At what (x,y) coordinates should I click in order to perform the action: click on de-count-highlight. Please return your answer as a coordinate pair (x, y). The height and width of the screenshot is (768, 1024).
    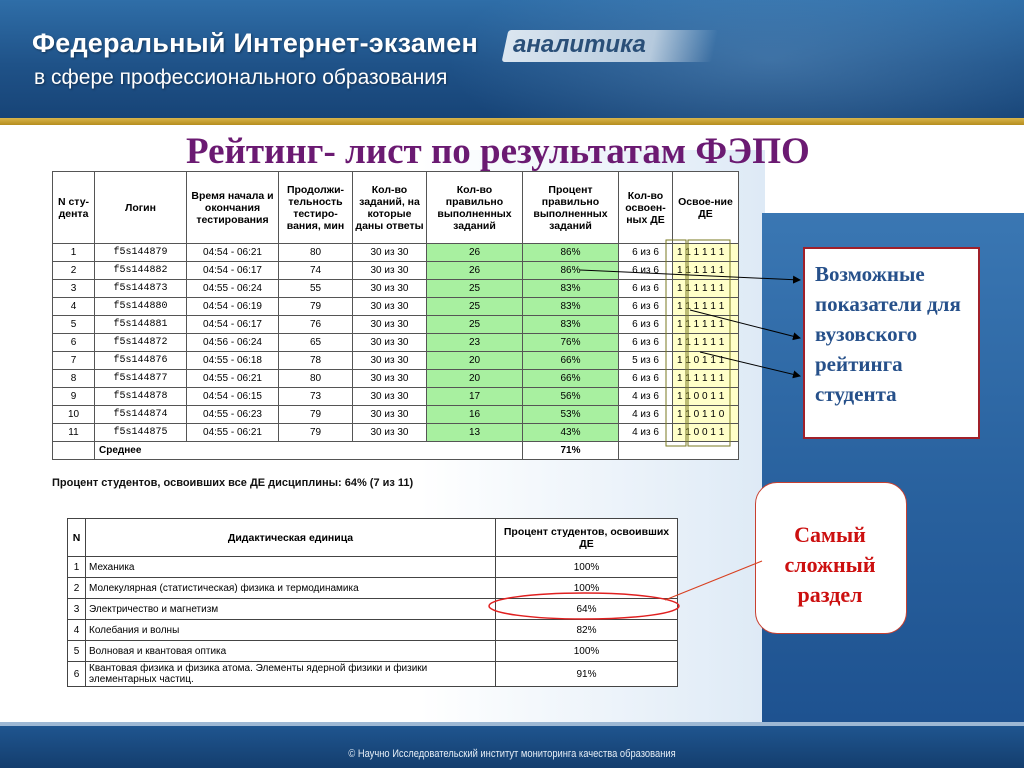
    Looking at the image, I should click on (676, 343).